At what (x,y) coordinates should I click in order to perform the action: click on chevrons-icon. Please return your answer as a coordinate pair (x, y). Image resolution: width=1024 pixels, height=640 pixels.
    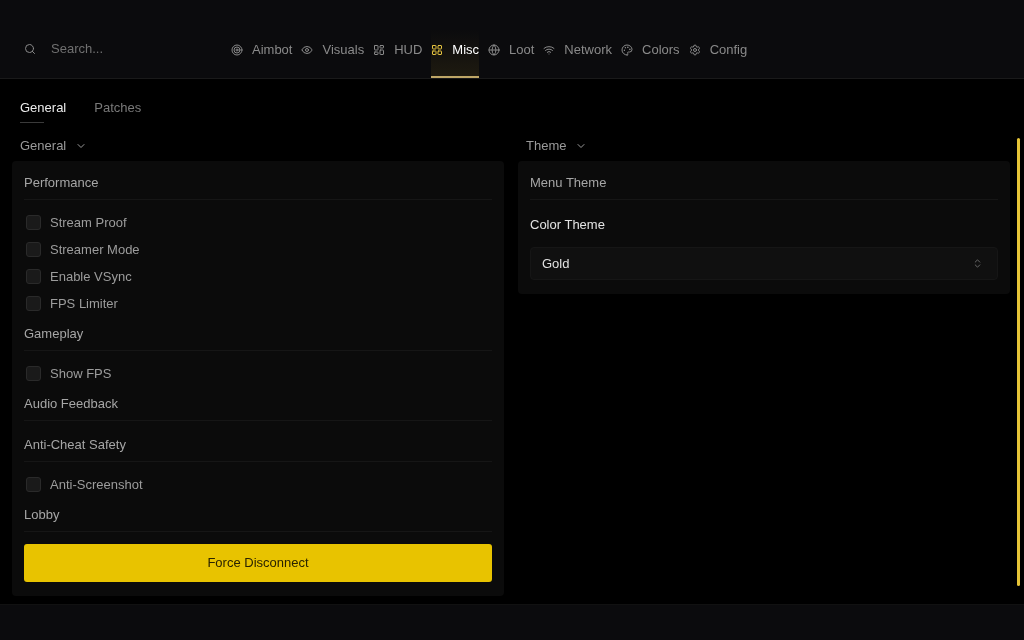
    Looking at the image, I should click on (977, 263).